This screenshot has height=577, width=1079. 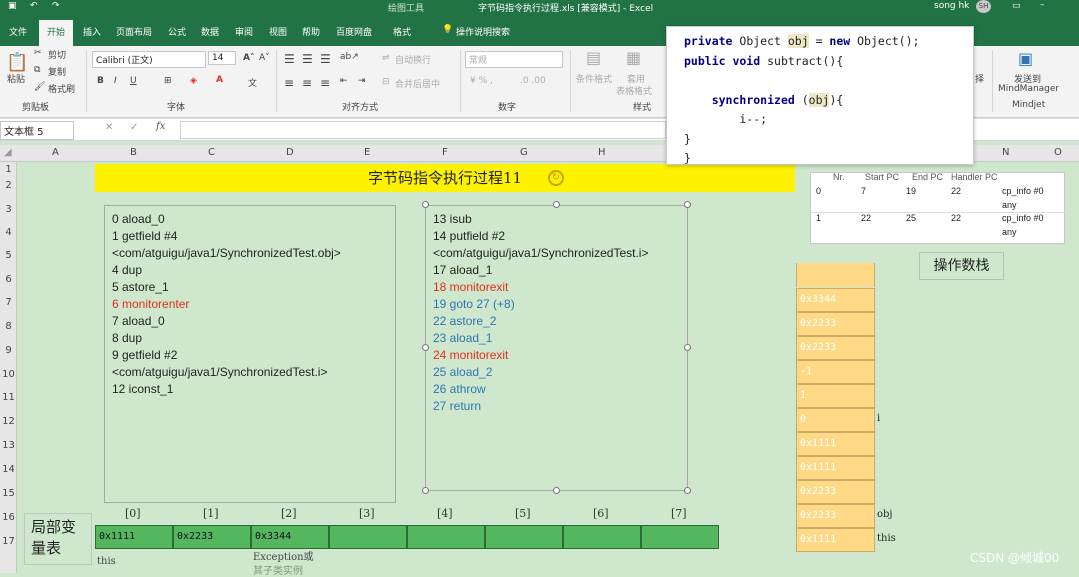 I want to click on increase-indent-icon: ⇥, so click(x=362, y=81).